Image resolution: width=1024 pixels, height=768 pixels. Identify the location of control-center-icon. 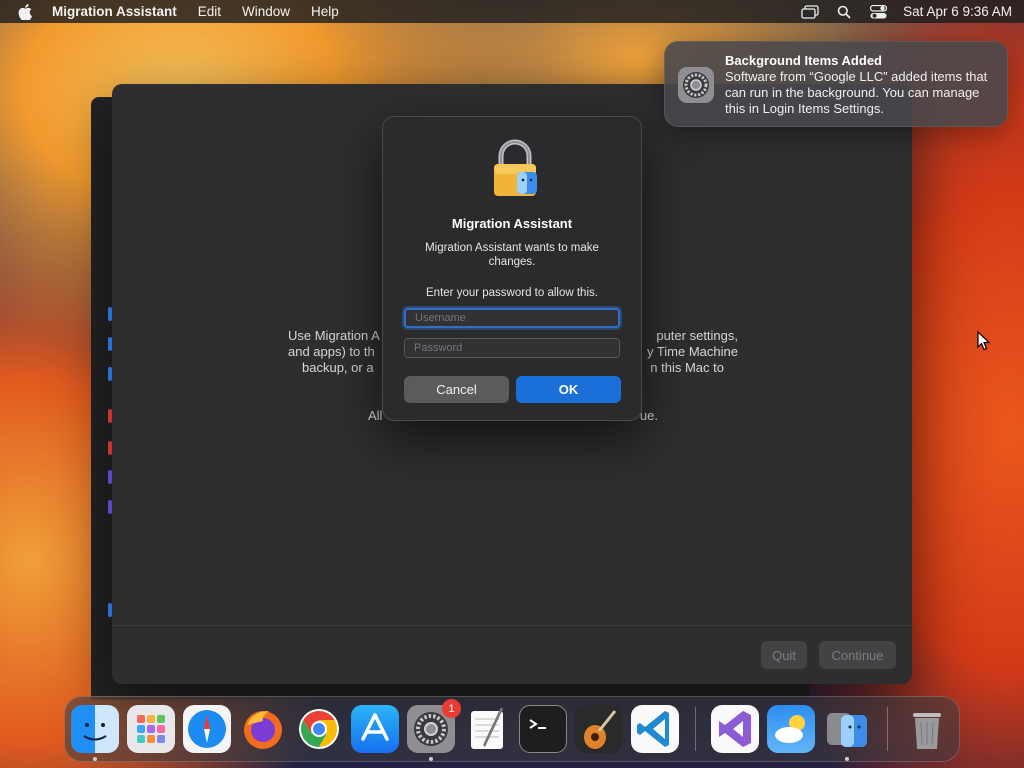
(878, 11).